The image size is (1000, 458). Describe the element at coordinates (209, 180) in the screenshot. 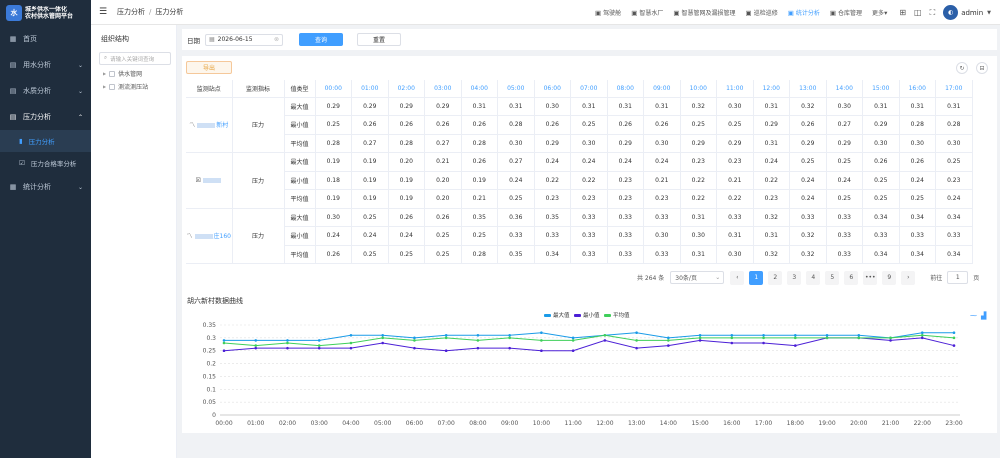

I see `site-cell: ☒` at that location.